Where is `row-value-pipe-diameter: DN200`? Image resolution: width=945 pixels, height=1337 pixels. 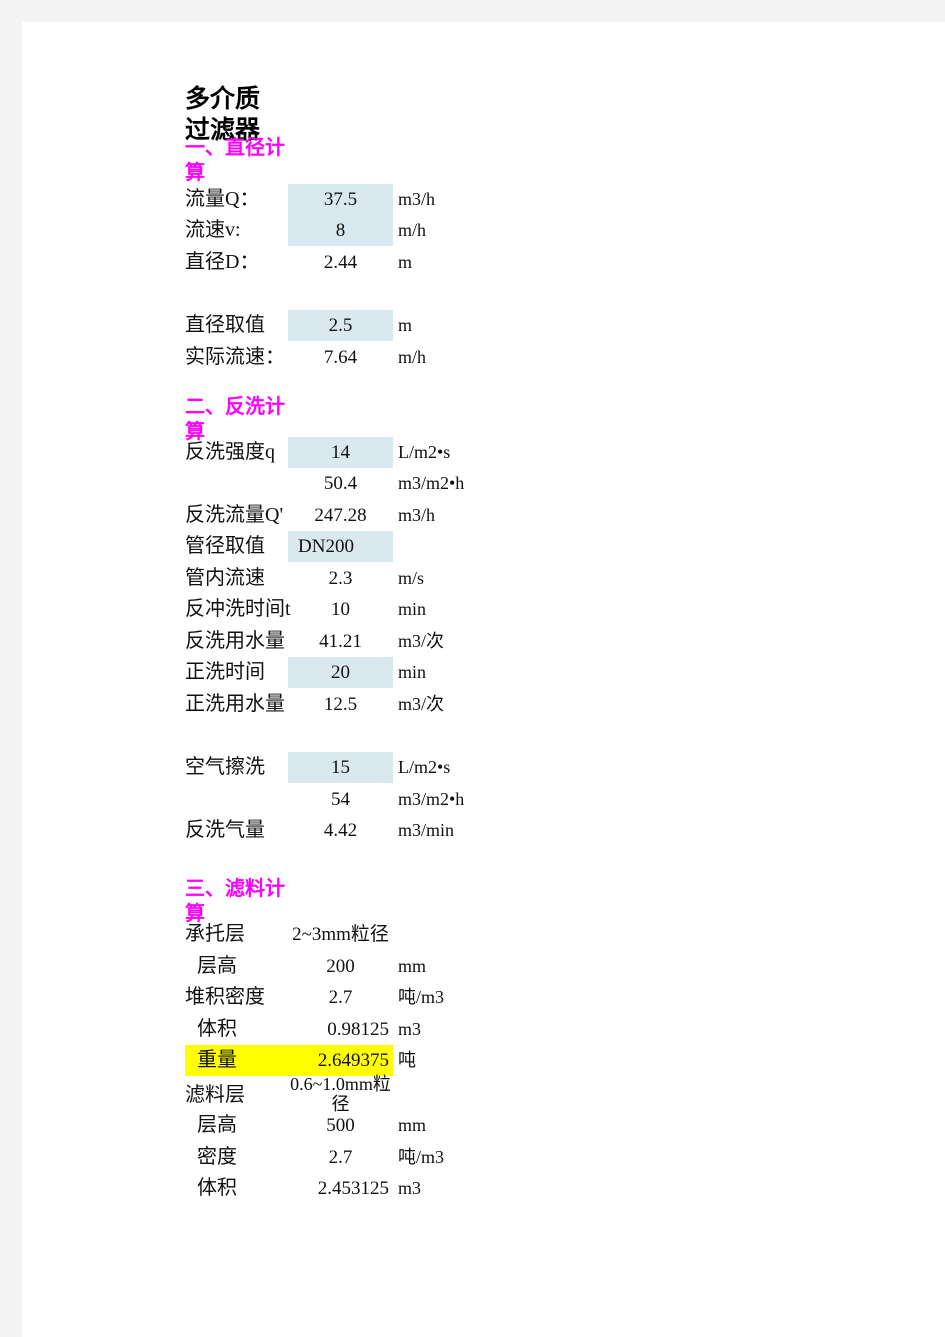
row-value-pipe-diameter: DN200 is located at coordinates (340, 546).